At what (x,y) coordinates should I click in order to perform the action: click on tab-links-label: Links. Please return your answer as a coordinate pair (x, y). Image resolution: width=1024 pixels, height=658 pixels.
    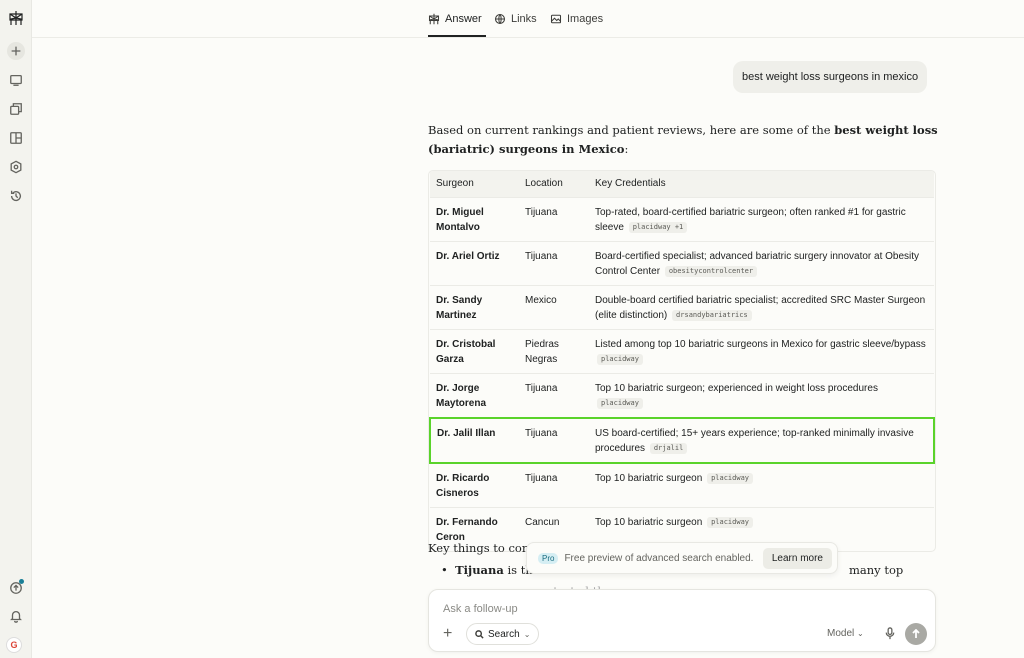
    Looking at the image, I should click on (524, 19).